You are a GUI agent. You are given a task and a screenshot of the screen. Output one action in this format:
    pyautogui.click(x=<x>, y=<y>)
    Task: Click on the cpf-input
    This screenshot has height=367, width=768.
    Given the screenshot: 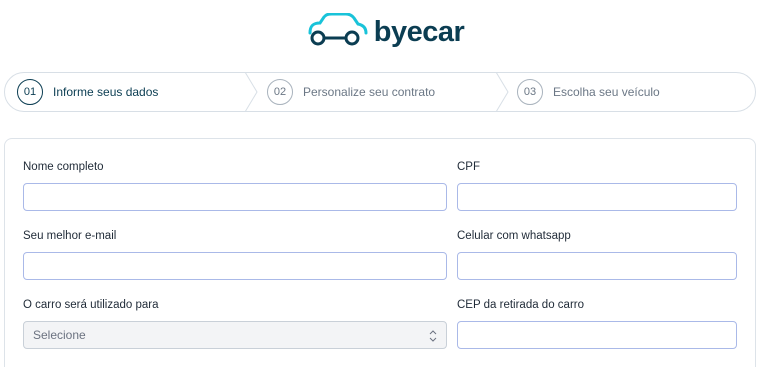 What is the action you would take?
    pyautogui.click(x=597, y=197)
    